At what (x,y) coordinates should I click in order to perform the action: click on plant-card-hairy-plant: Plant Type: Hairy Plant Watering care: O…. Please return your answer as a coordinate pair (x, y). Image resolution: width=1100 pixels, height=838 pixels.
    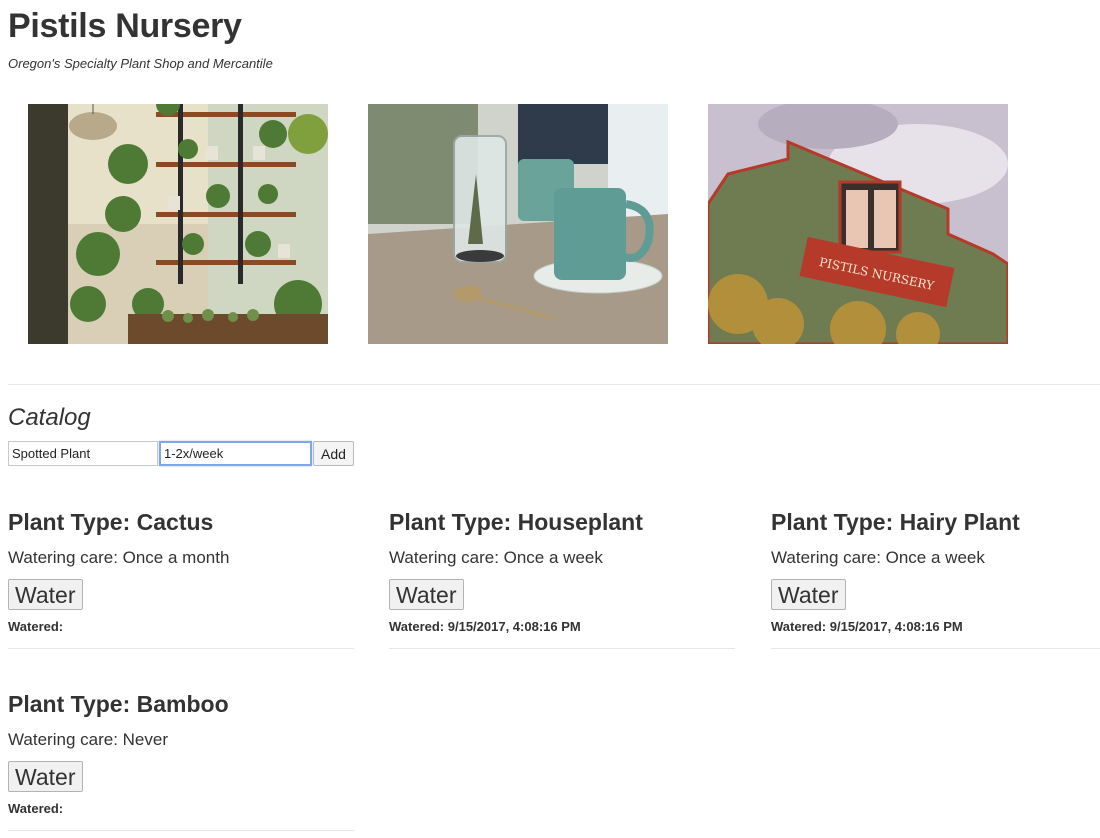
    Looking at the image, I should click on (935, 578).